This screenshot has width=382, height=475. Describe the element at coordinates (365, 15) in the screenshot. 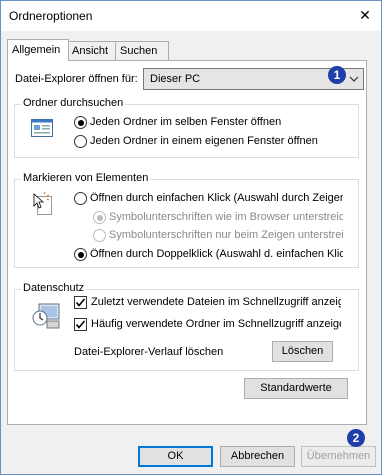

I see `close-icon: ✕` at that location.